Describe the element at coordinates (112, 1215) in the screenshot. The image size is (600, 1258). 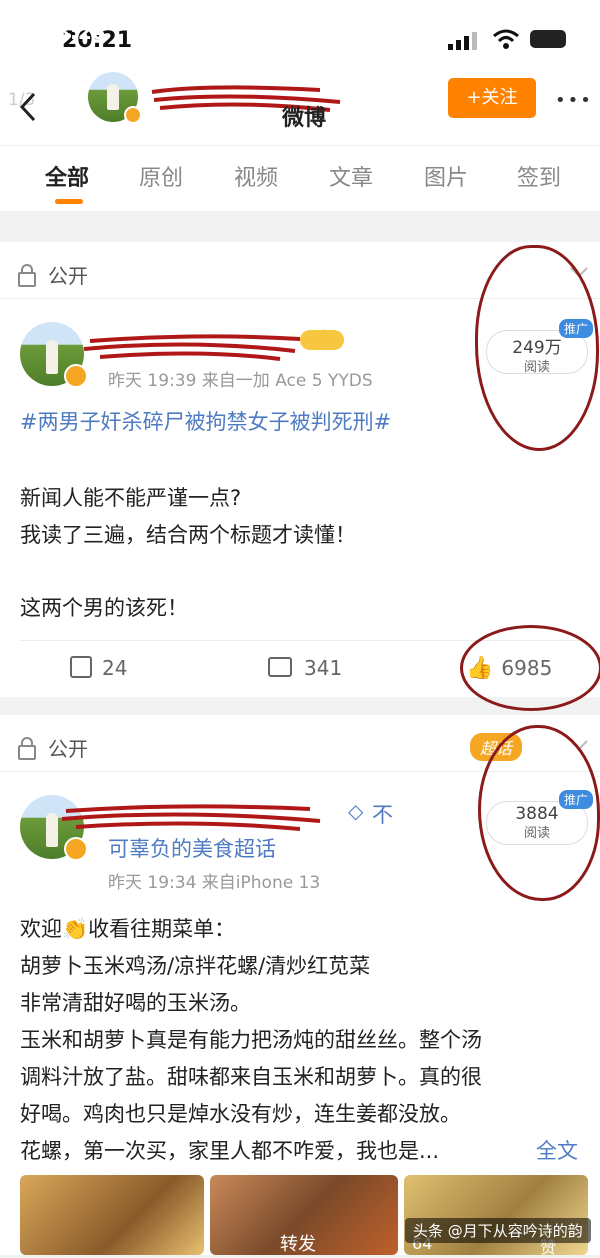
I see `food-image` at that location.